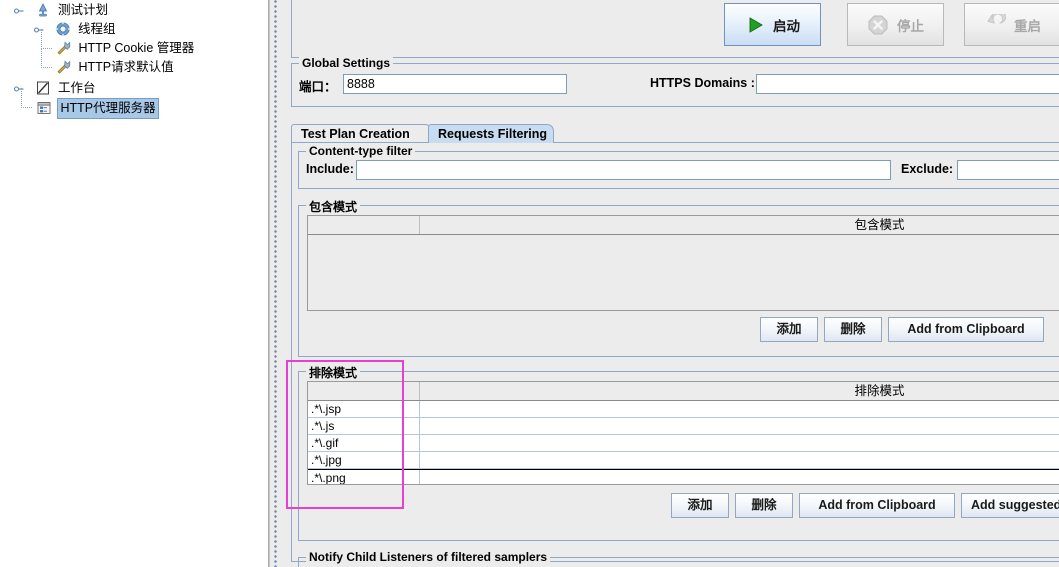 The height and width of the screenshot is (567, 1059). Describe the element at coordinates (43, 10) in the screenshot. I see `test-plan-icon` at that location.